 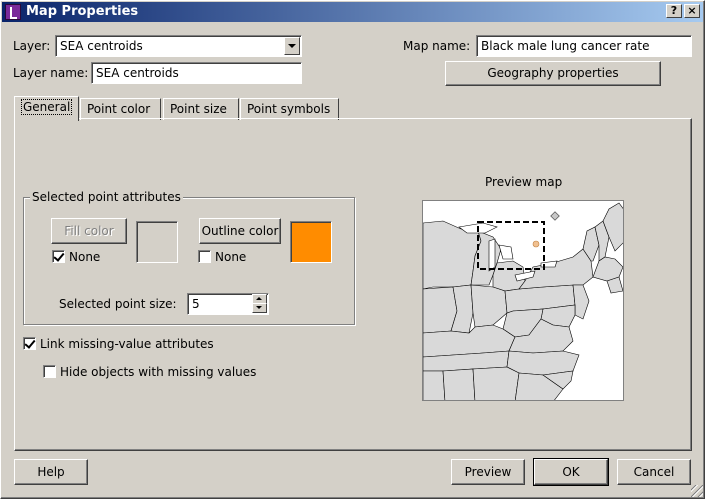 I want to click on geography-properties-button: Geography properties, so click(x=553, y=73).